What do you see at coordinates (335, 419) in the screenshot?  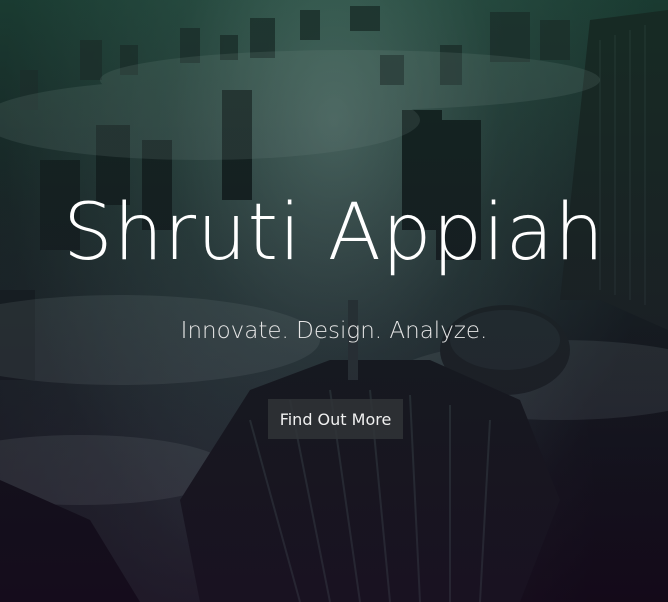 I see `find-out-more-button: Find Out More` at bounding box center [335, 419].